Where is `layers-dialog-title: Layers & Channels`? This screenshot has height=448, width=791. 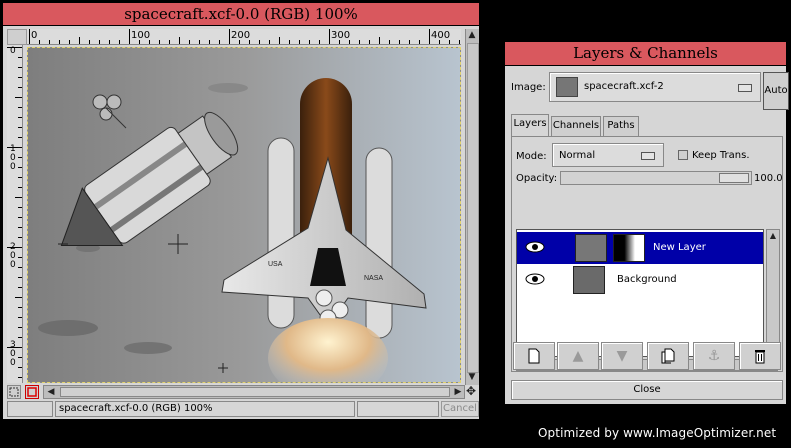
layers-dialog-title: Layers & Channels is located at coordinates (645, 54).